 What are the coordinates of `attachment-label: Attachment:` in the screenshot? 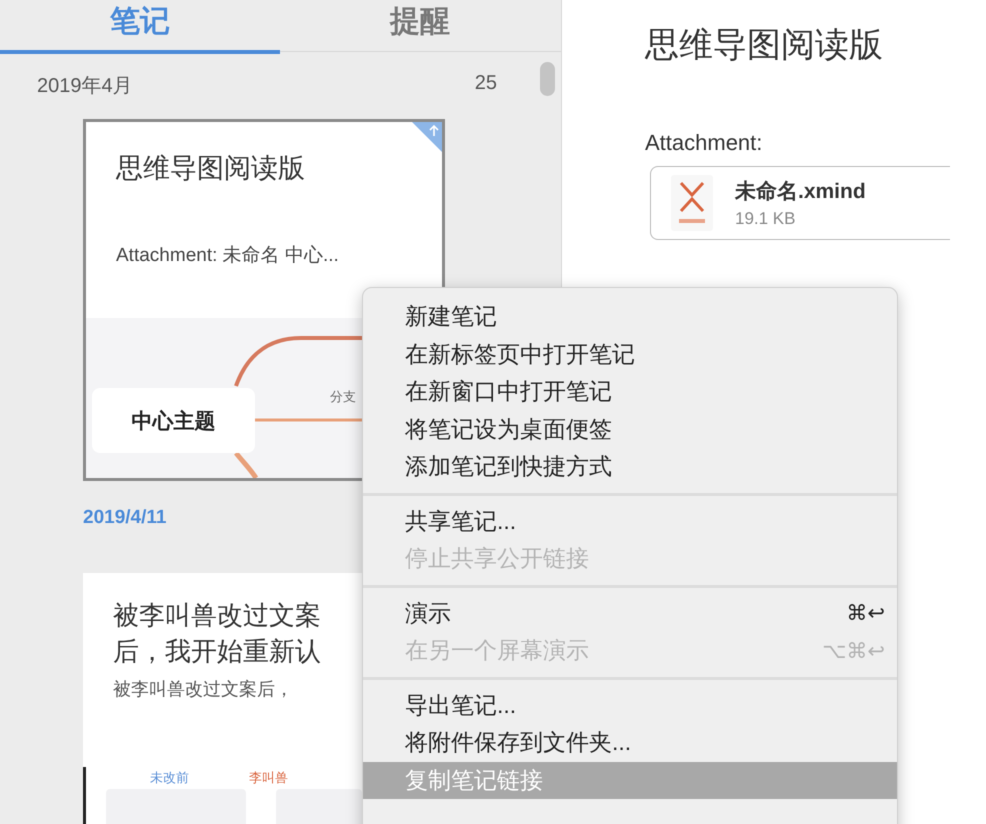 It's located at (704, 143).